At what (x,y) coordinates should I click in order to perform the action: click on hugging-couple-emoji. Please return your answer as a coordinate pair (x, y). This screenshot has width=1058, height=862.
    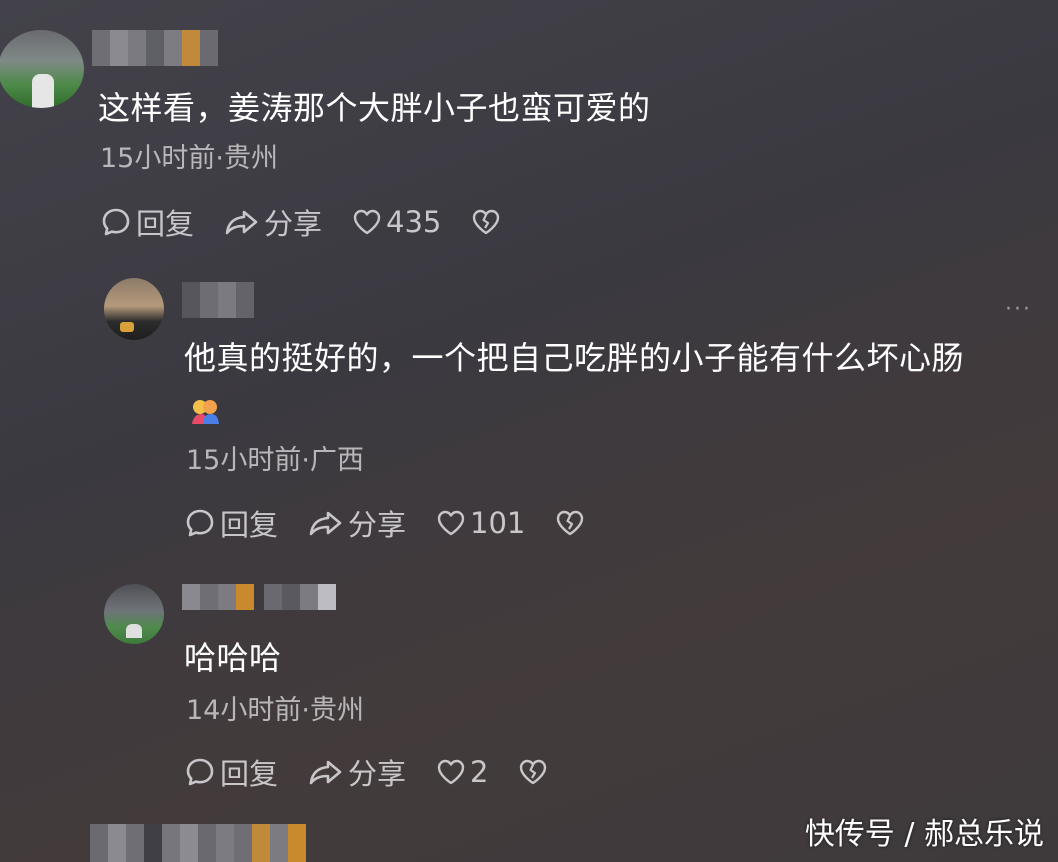
    Looking at the image, I should click on (205, 412).